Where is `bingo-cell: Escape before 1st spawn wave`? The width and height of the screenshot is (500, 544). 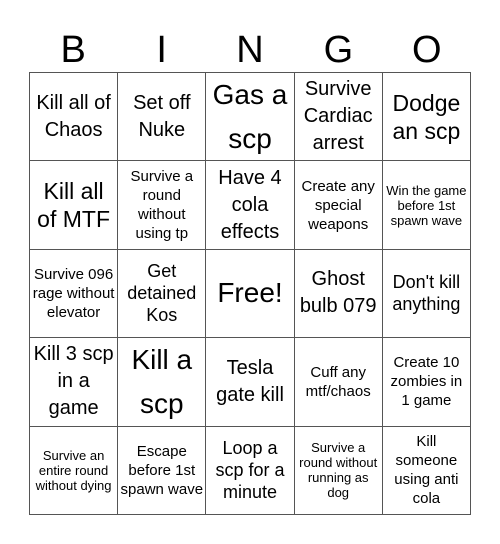
bingo-cell: Escape before 1st spawn wave is located at coordinates (162, 470).